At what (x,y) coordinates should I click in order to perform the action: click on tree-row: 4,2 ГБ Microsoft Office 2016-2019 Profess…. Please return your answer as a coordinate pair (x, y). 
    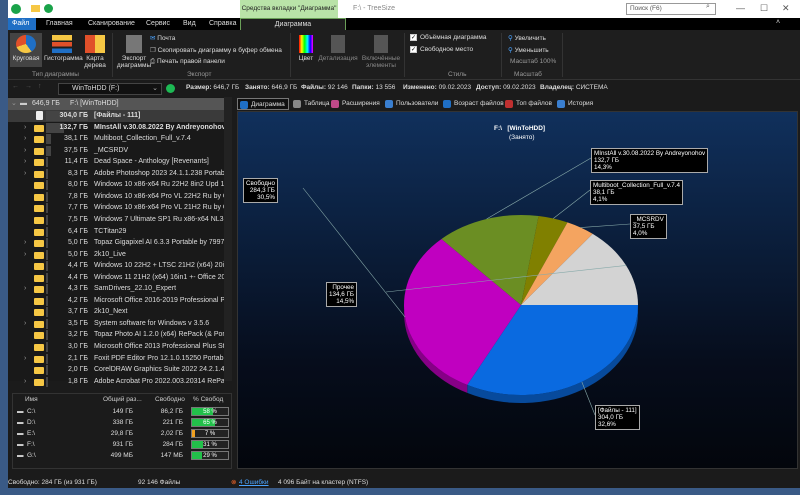
    Looking at the image, I should click on (116, 301).